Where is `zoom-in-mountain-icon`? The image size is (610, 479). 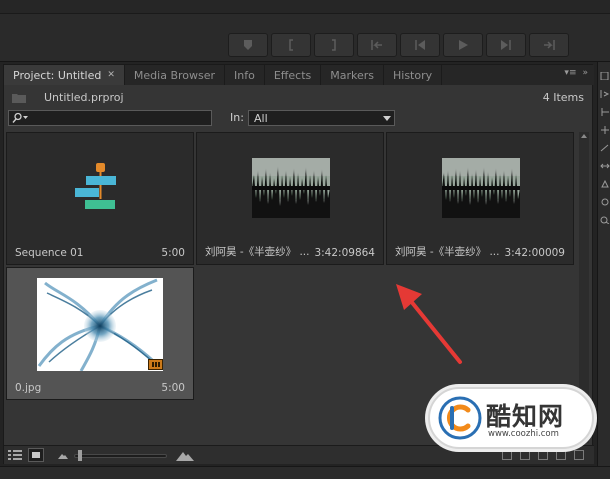 zoom-in-mountain-icon is located at coordinates (185, 455).